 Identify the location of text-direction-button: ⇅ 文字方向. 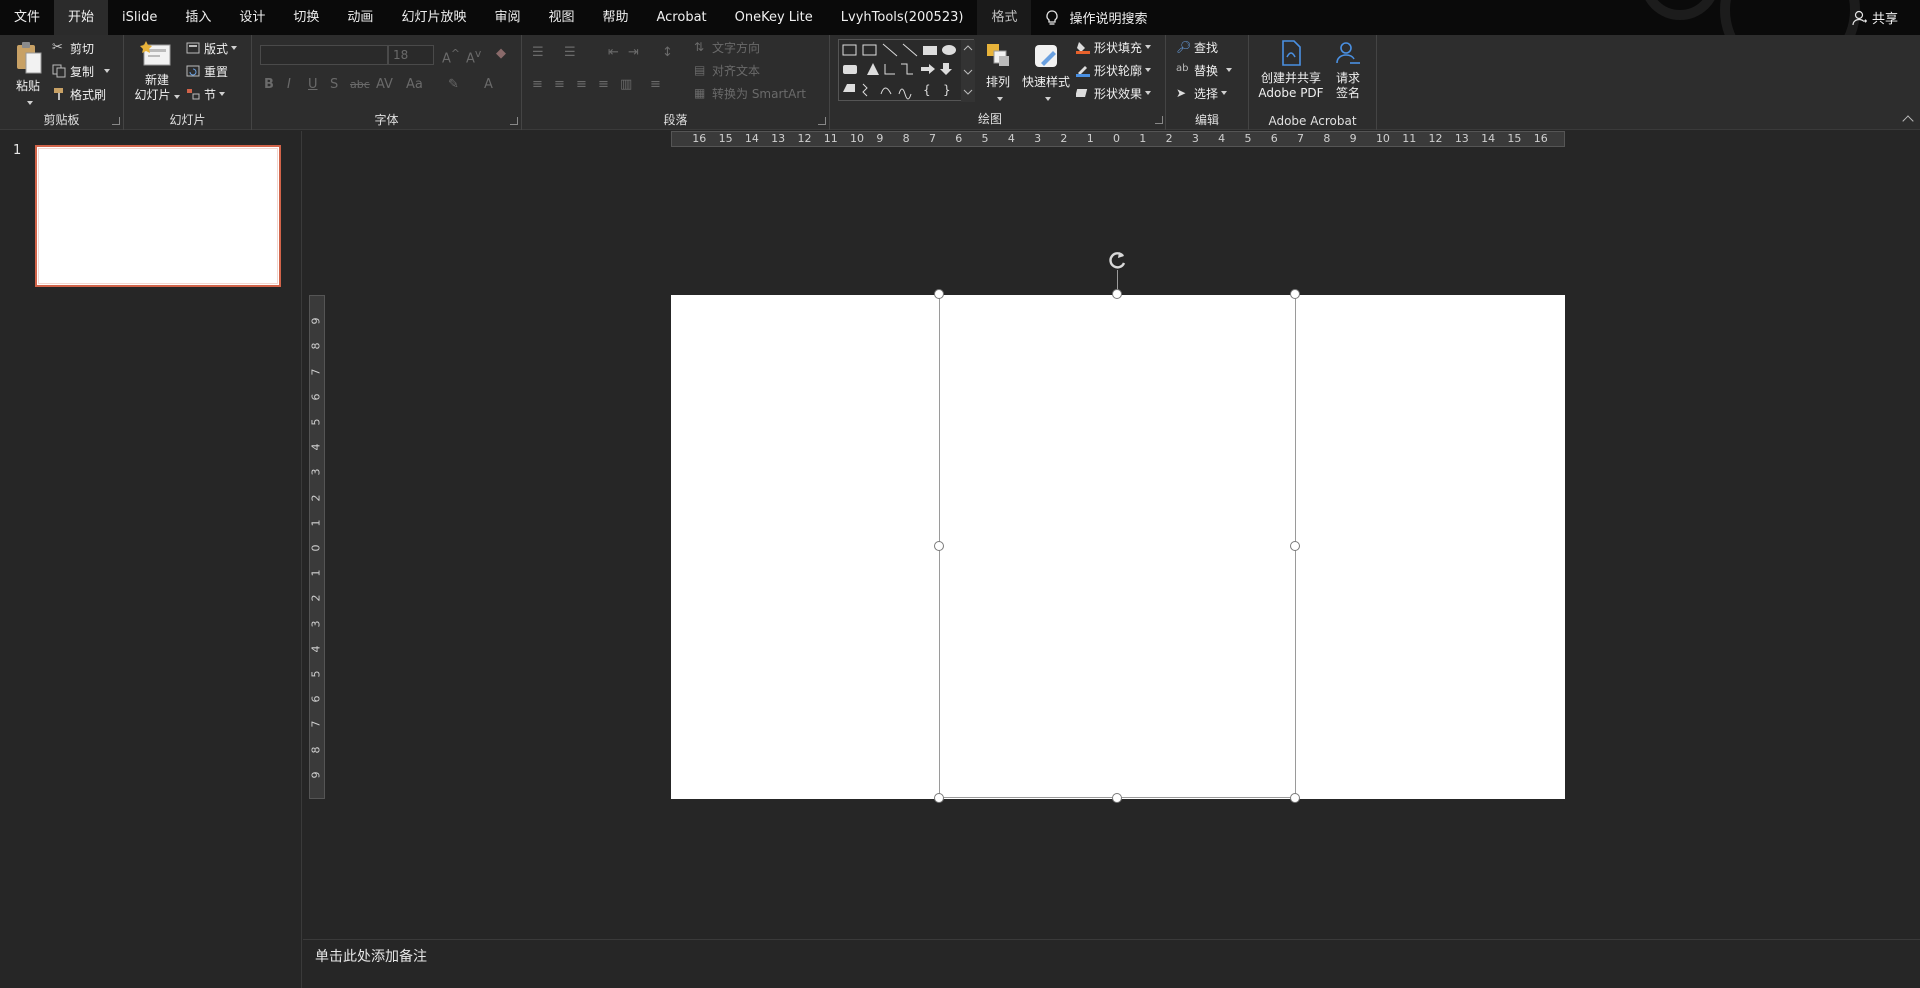
(727, 47).